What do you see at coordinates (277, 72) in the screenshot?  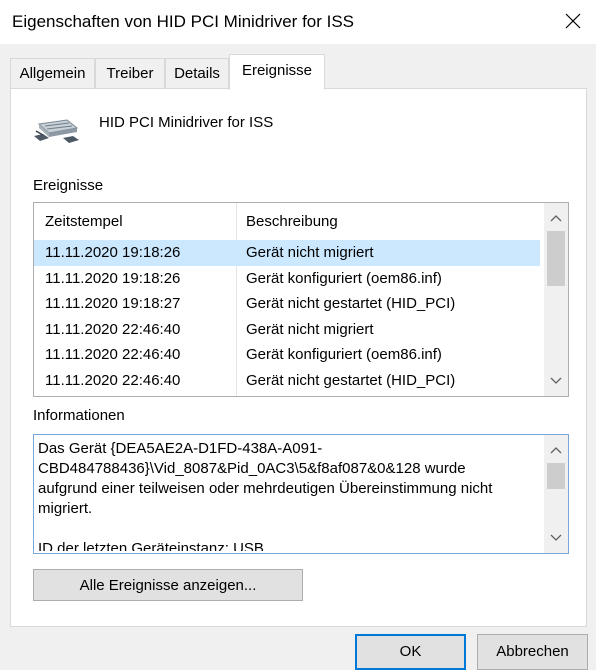 I see `tab-ereignisse: Ereignisse` at bounding box center [277, 72].